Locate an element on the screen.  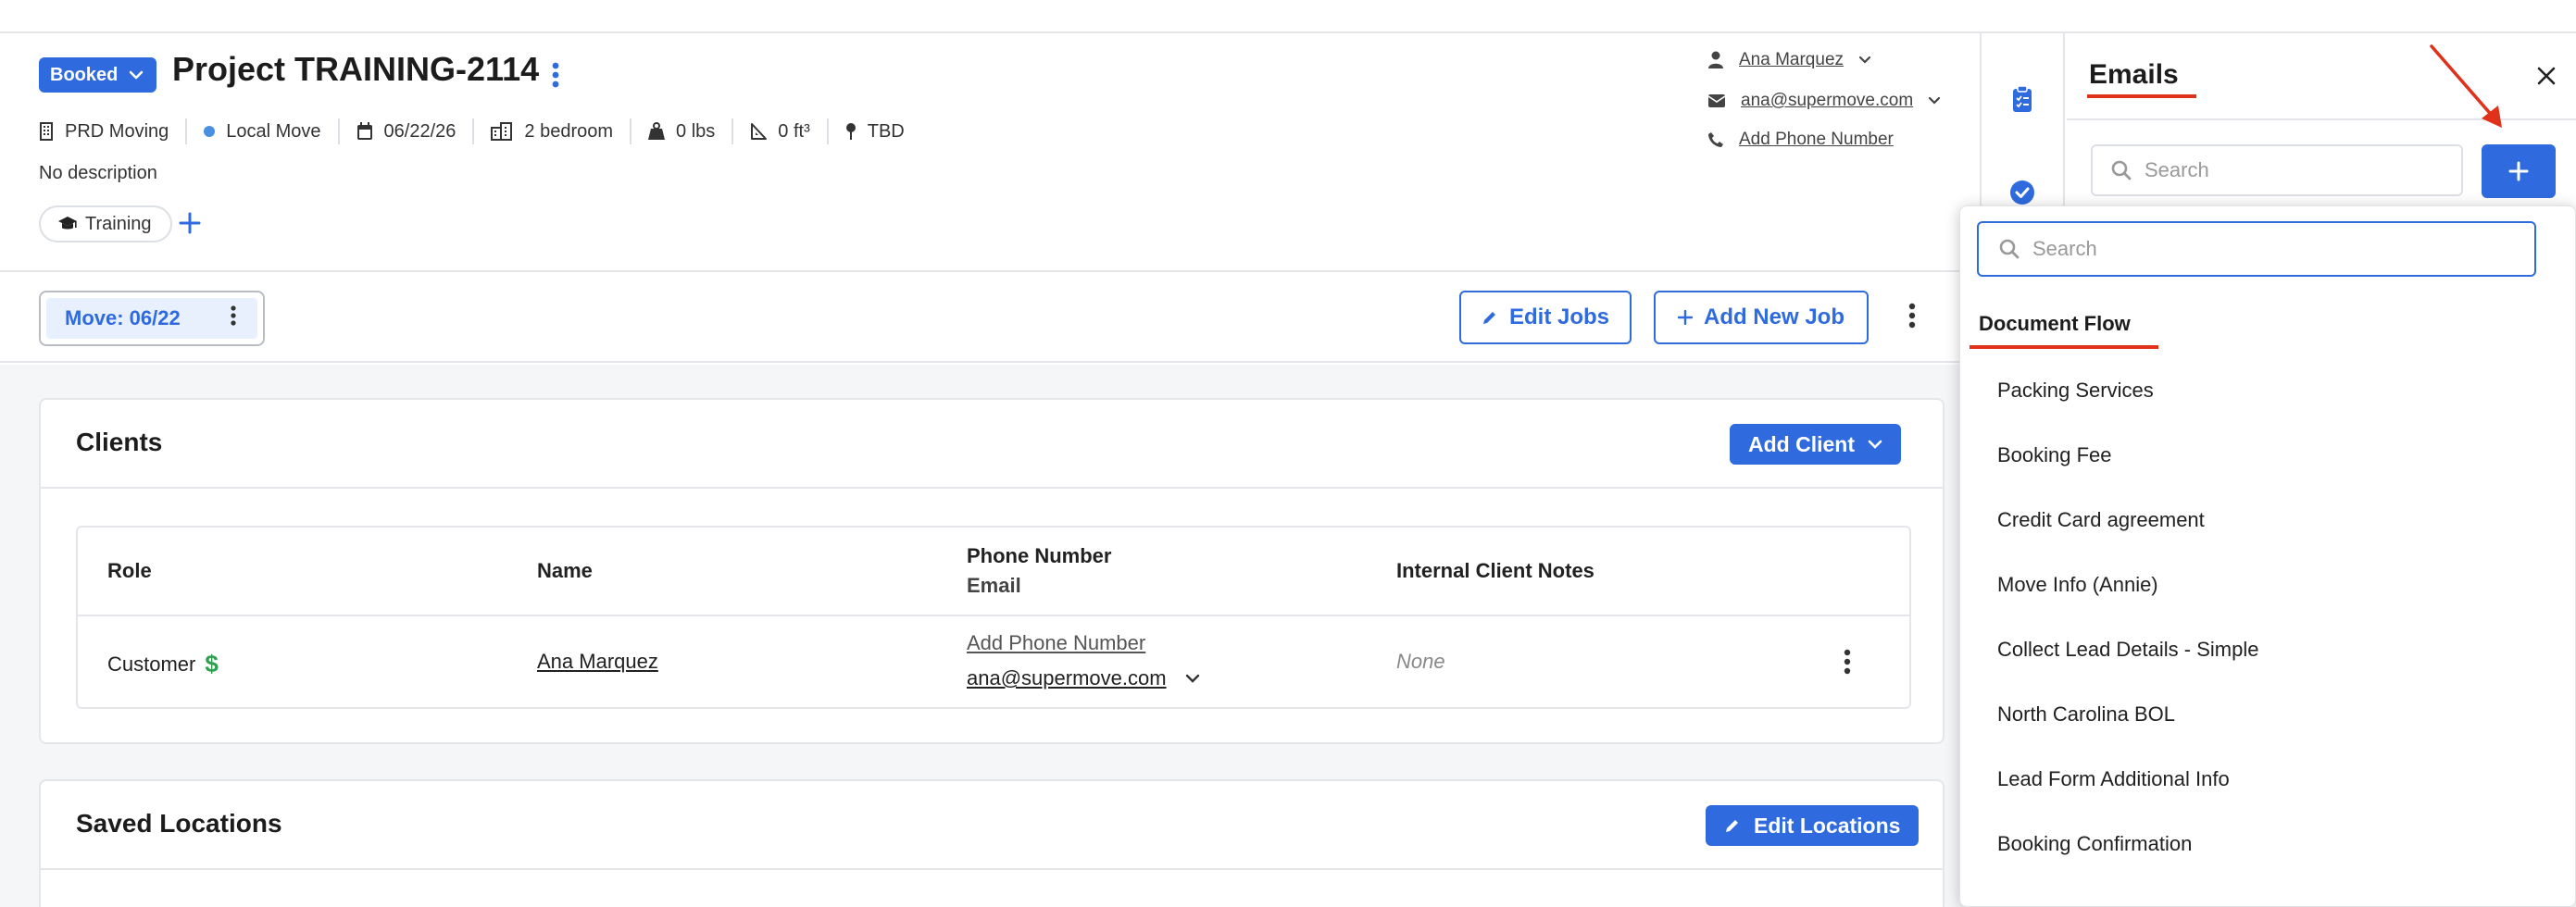
tag-label: Training is located at coordinates (118, 224).